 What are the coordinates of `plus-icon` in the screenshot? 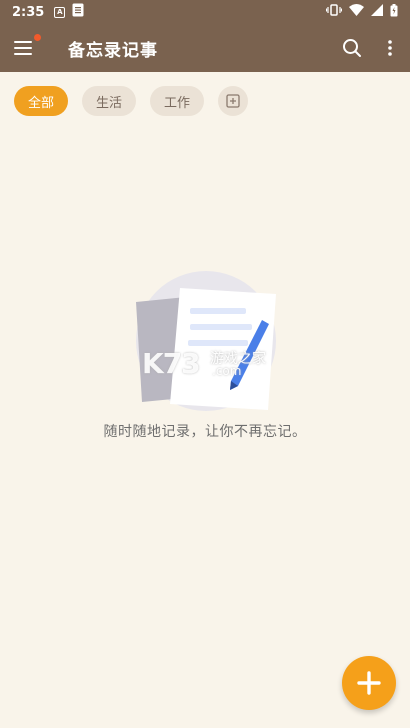 It's located at (369, 683).